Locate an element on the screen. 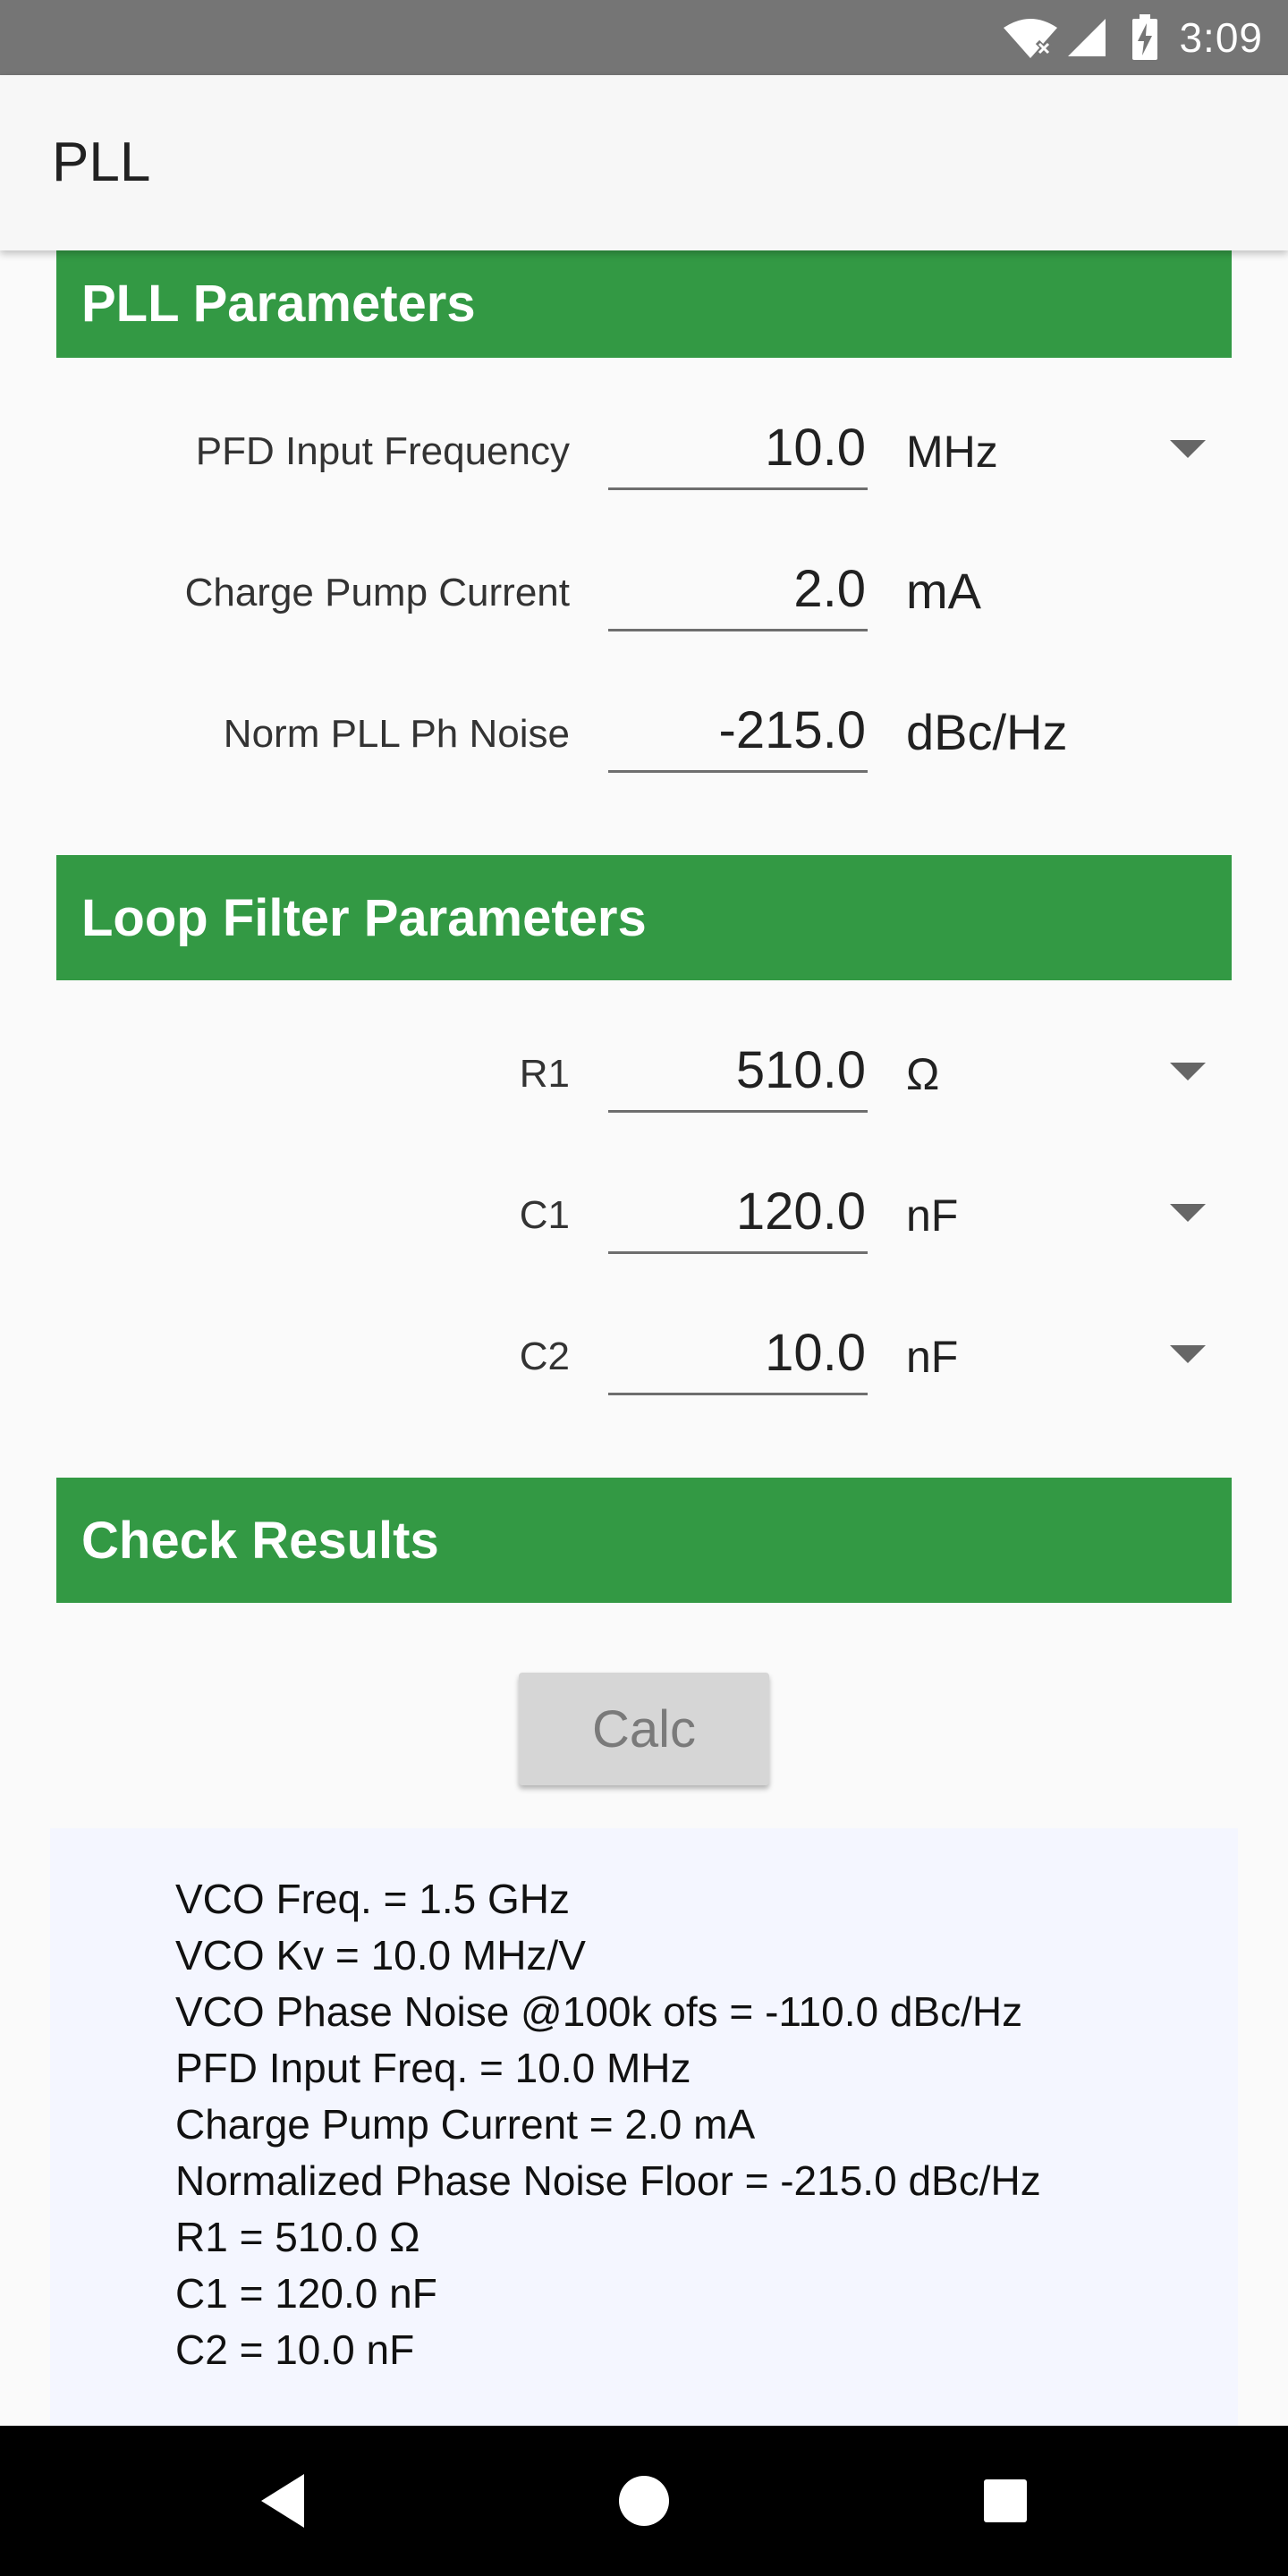 This screenshot has height=2576, width=1288. status-icons: 3:09 is located at coordinates (1132, 37).